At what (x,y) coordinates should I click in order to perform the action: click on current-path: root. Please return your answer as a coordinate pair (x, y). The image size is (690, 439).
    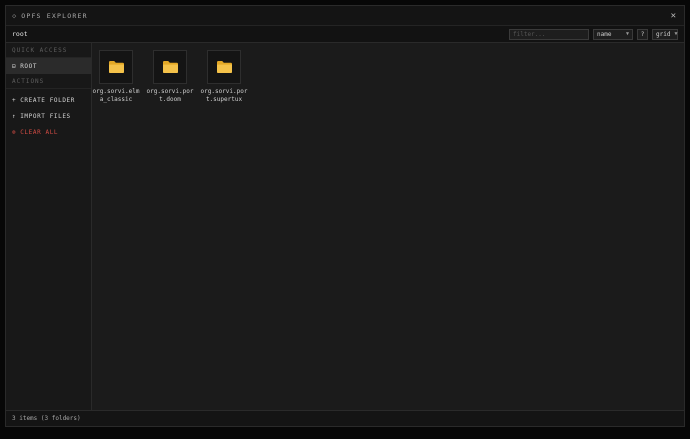
    Looking at the image, I should click on (20, 34).